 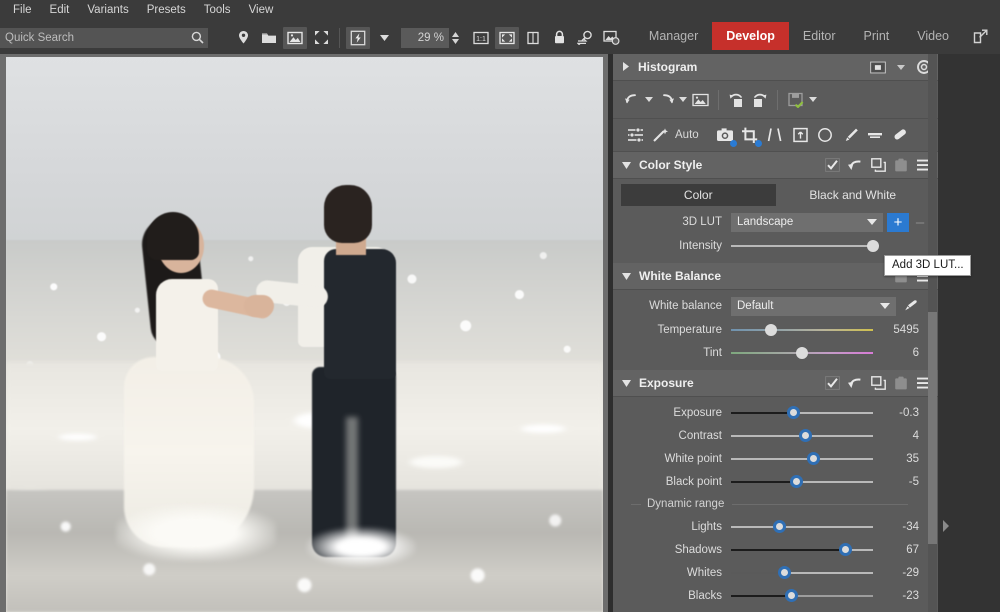 I want to click on black-point-slider, so click(x=802, y=482).